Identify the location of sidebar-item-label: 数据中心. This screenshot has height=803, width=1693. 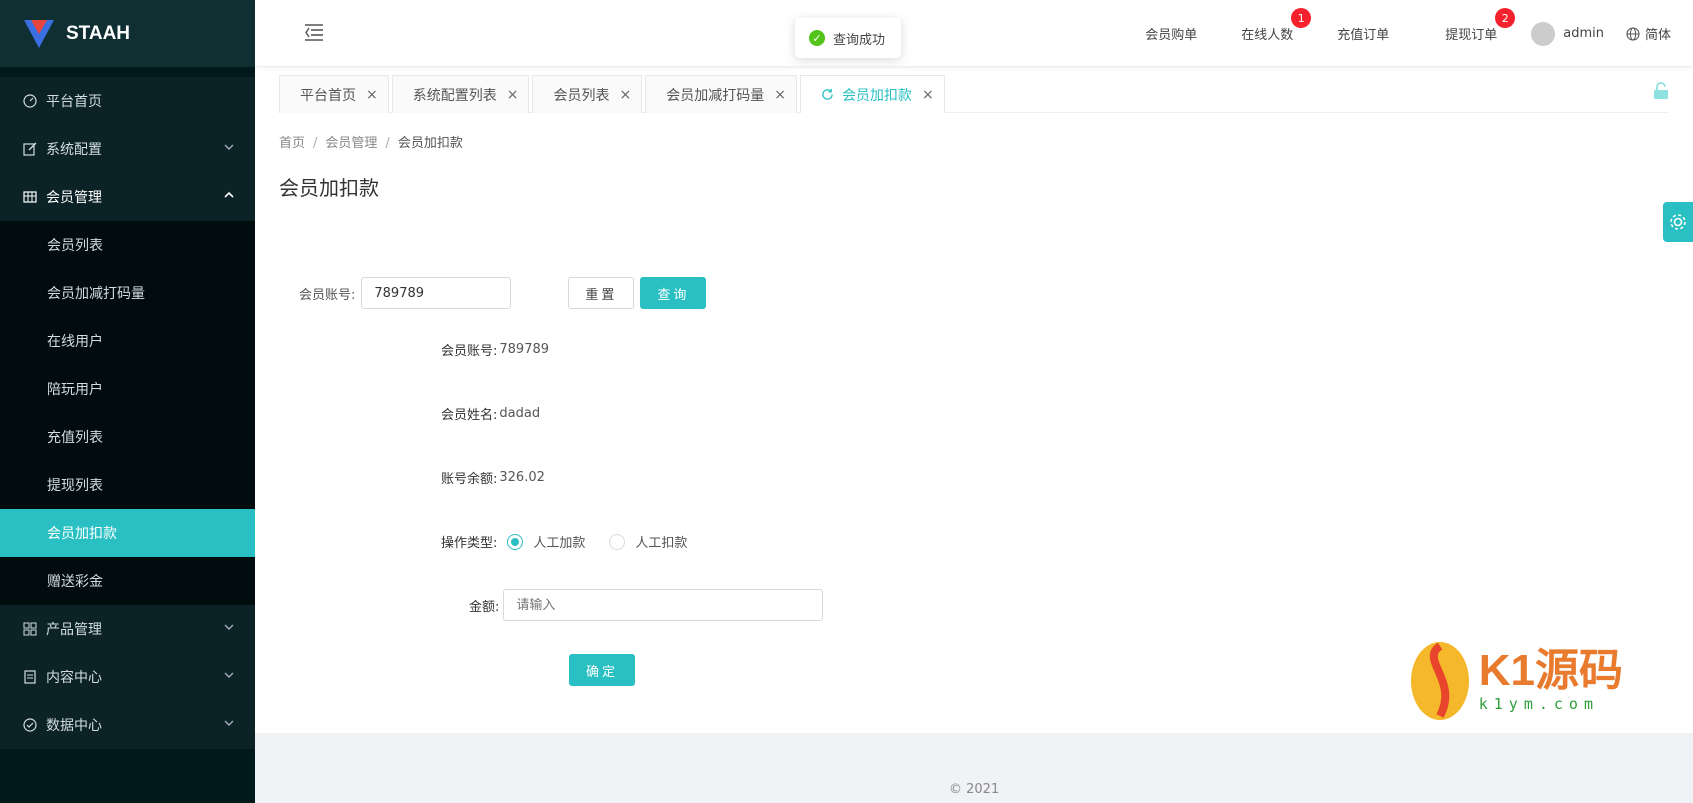
(74, 726).